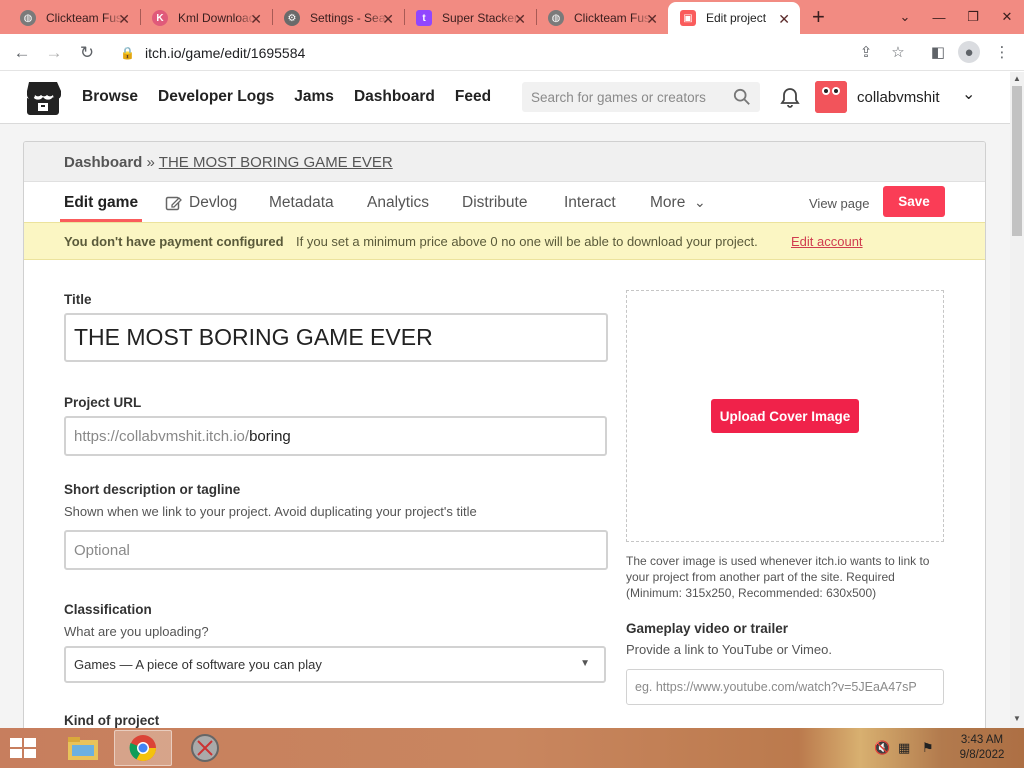  What do you see at coordinates (1017, 161) in the screenshot?
I see `scrollbar-thumb` at bounding box center [1017, 161].